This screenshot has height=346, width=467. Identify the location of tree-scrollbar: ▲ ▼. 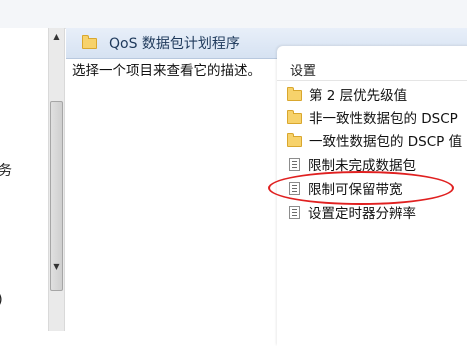
(56, 179).